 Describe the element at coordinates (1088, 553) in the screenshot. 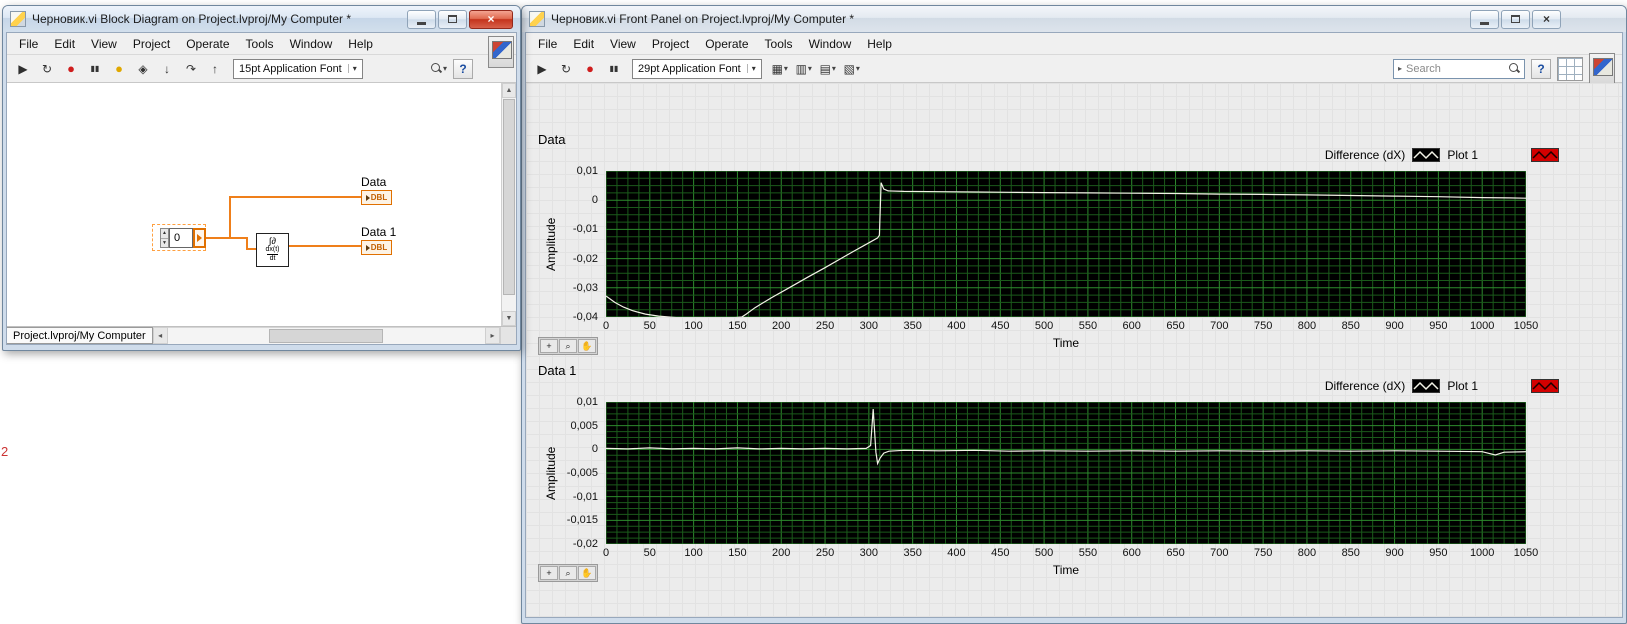

I see `x-axis-tick-label: 550` at that location.